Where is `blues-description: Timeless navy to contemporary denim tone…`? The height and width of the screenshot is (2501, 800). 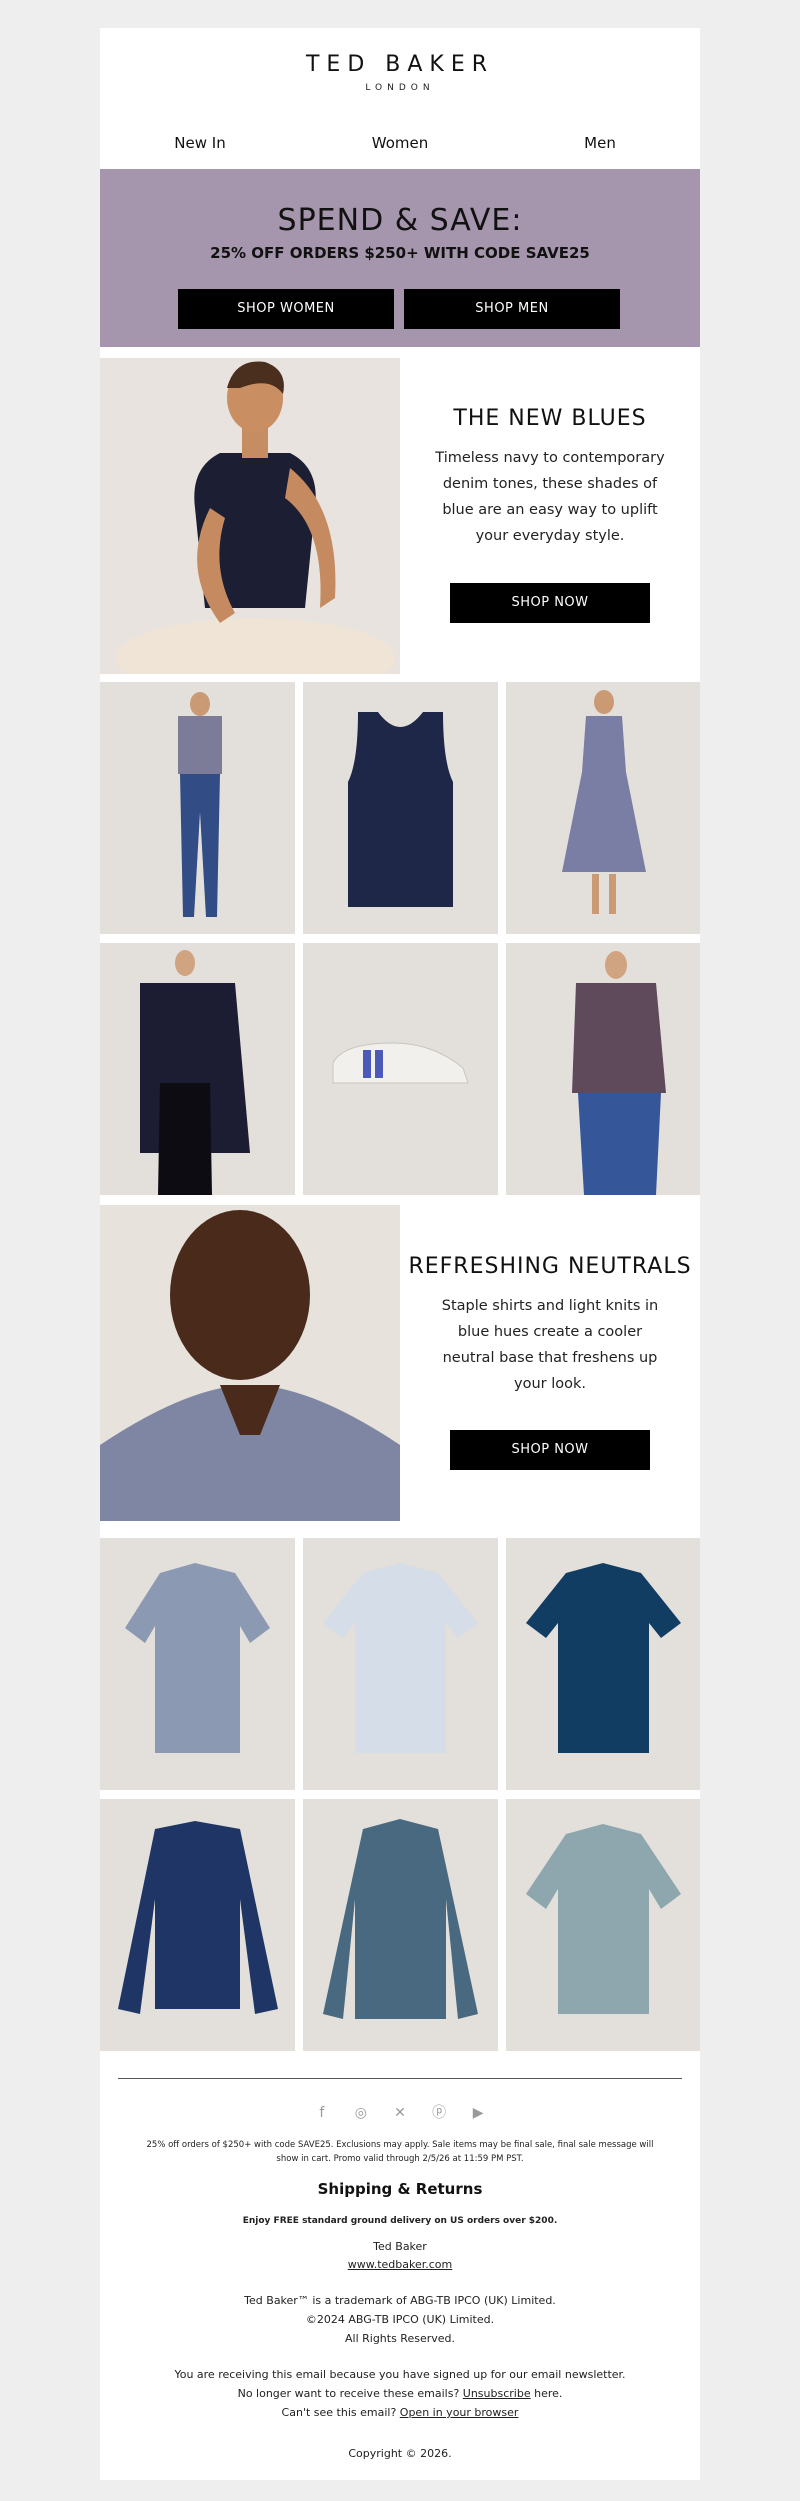
blues-description: Timeless navy to contemporary denim tone… is located at coordinates (550, 497).